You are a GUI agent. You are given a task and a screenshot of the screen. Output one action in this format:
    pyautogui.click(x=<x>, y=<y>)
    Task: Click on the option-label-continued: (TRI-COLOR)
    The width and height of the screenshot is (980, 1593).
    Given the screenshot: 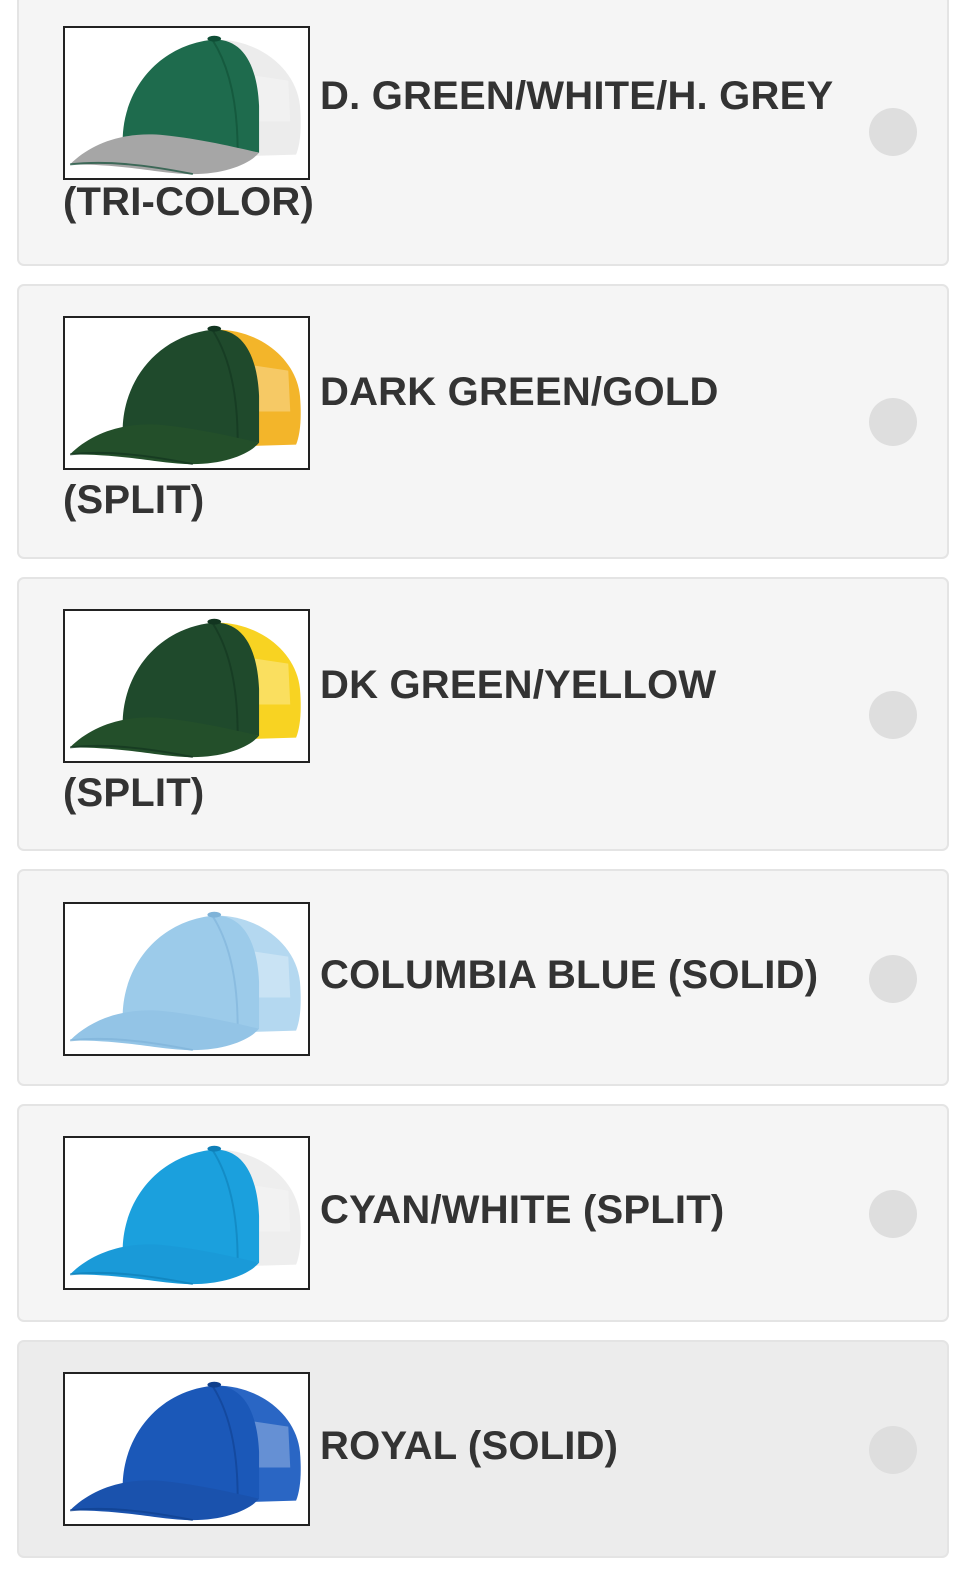 What is the action you would take?
    pyautogui.click(x=189, y=202)
    